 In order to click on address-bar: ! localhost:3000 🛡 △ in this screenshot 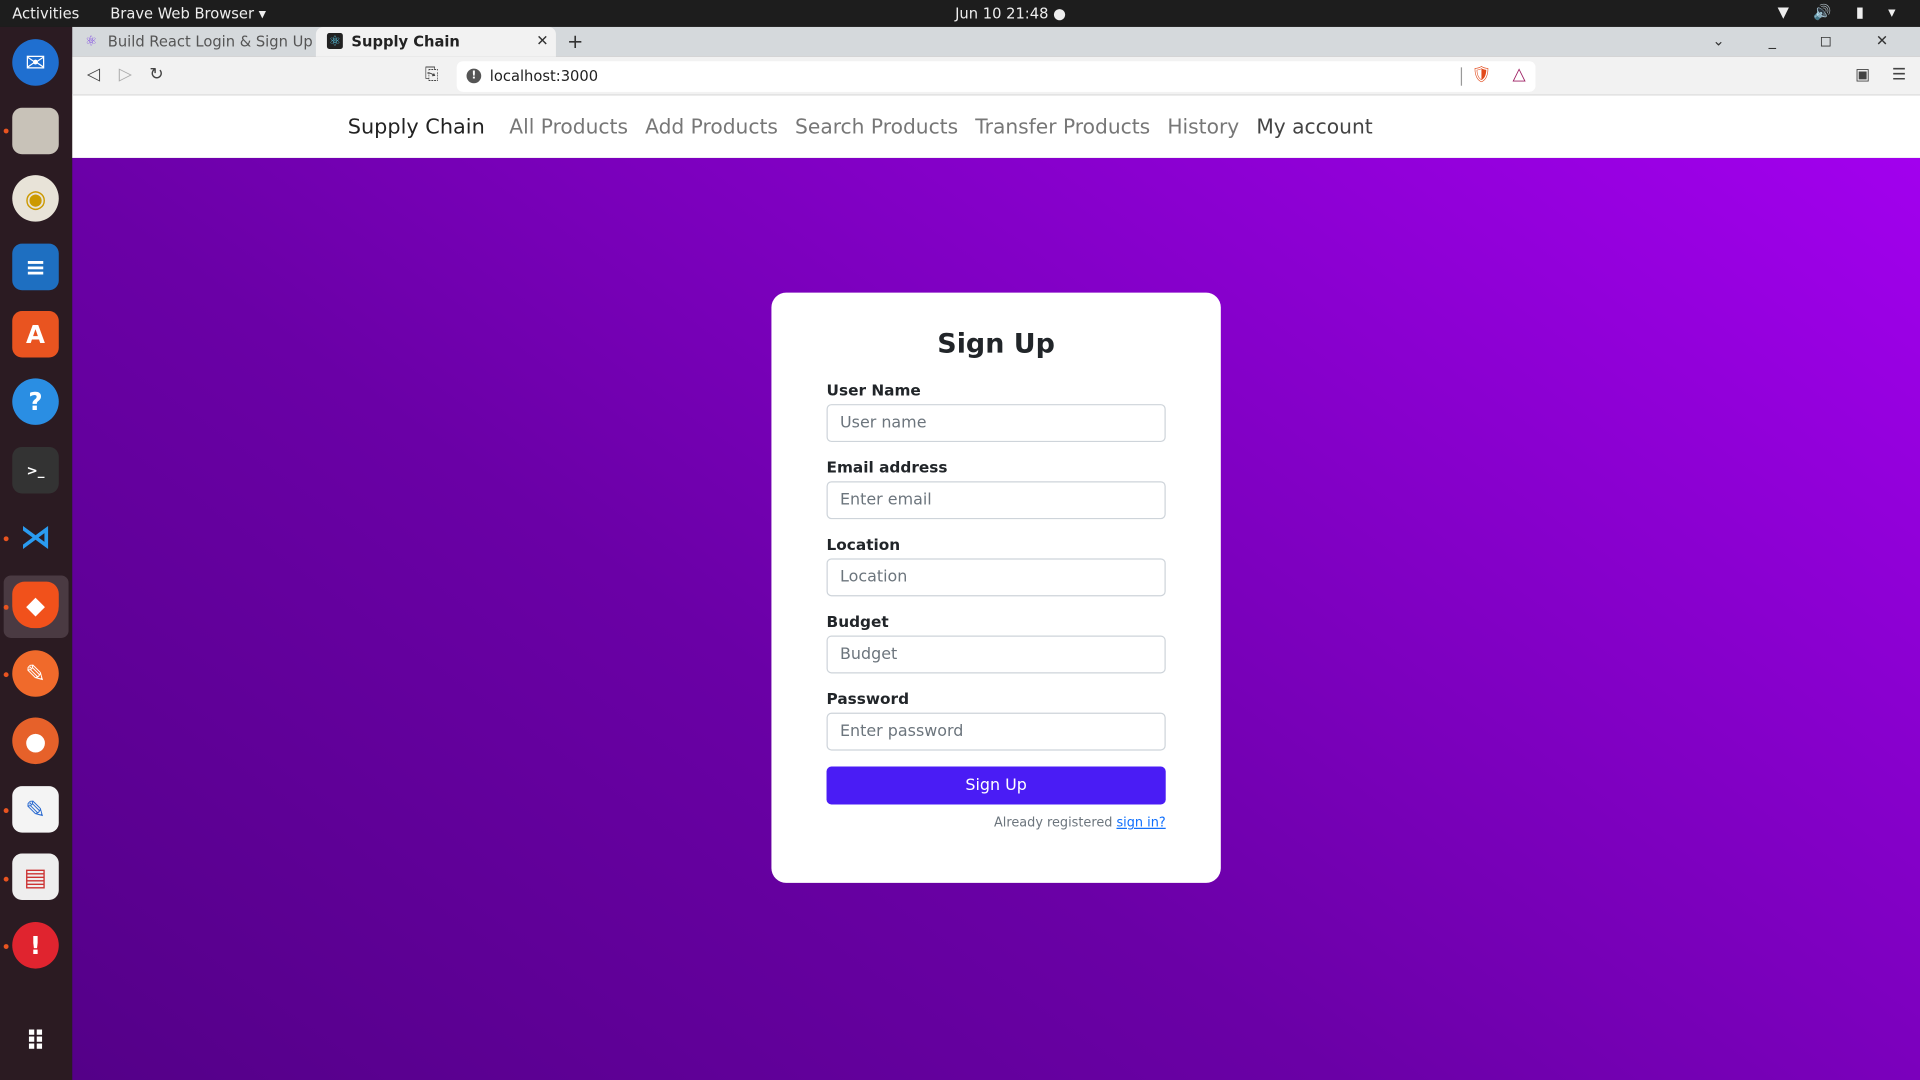, I will do `click(996, 76)`.